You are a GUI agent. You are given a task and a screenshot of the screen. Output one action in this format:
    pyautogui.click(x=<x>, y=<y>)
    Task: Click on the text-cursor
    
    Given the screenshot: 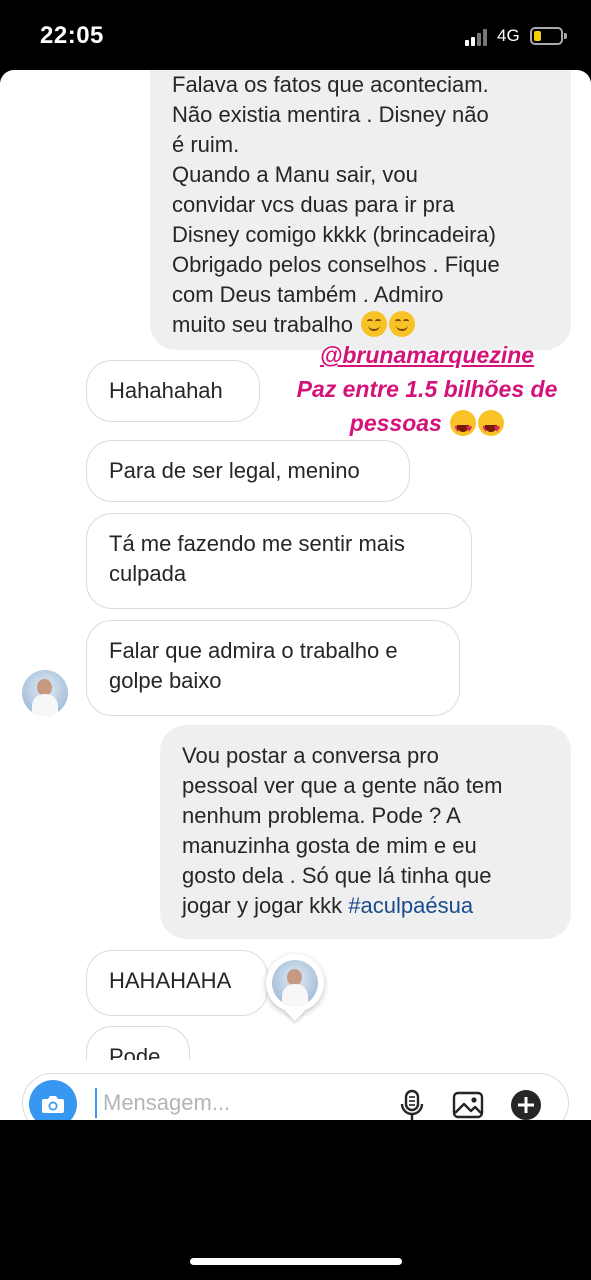 What is the action you would take?
    pyautogui.click(x=96, y=1103)
    